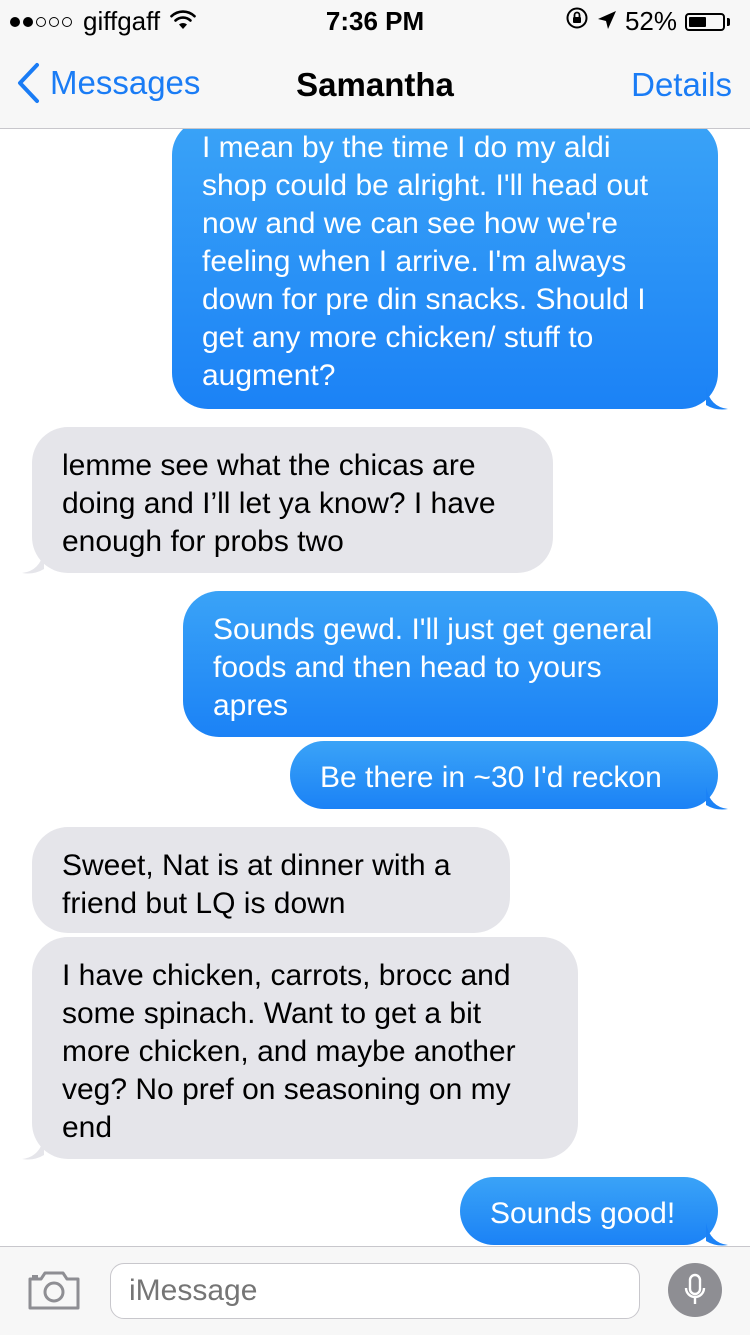 This screenshot has height=1335, width=750. I want to click on message-text-line: I have chicken, carrots, brocc and, so click(286, 975).